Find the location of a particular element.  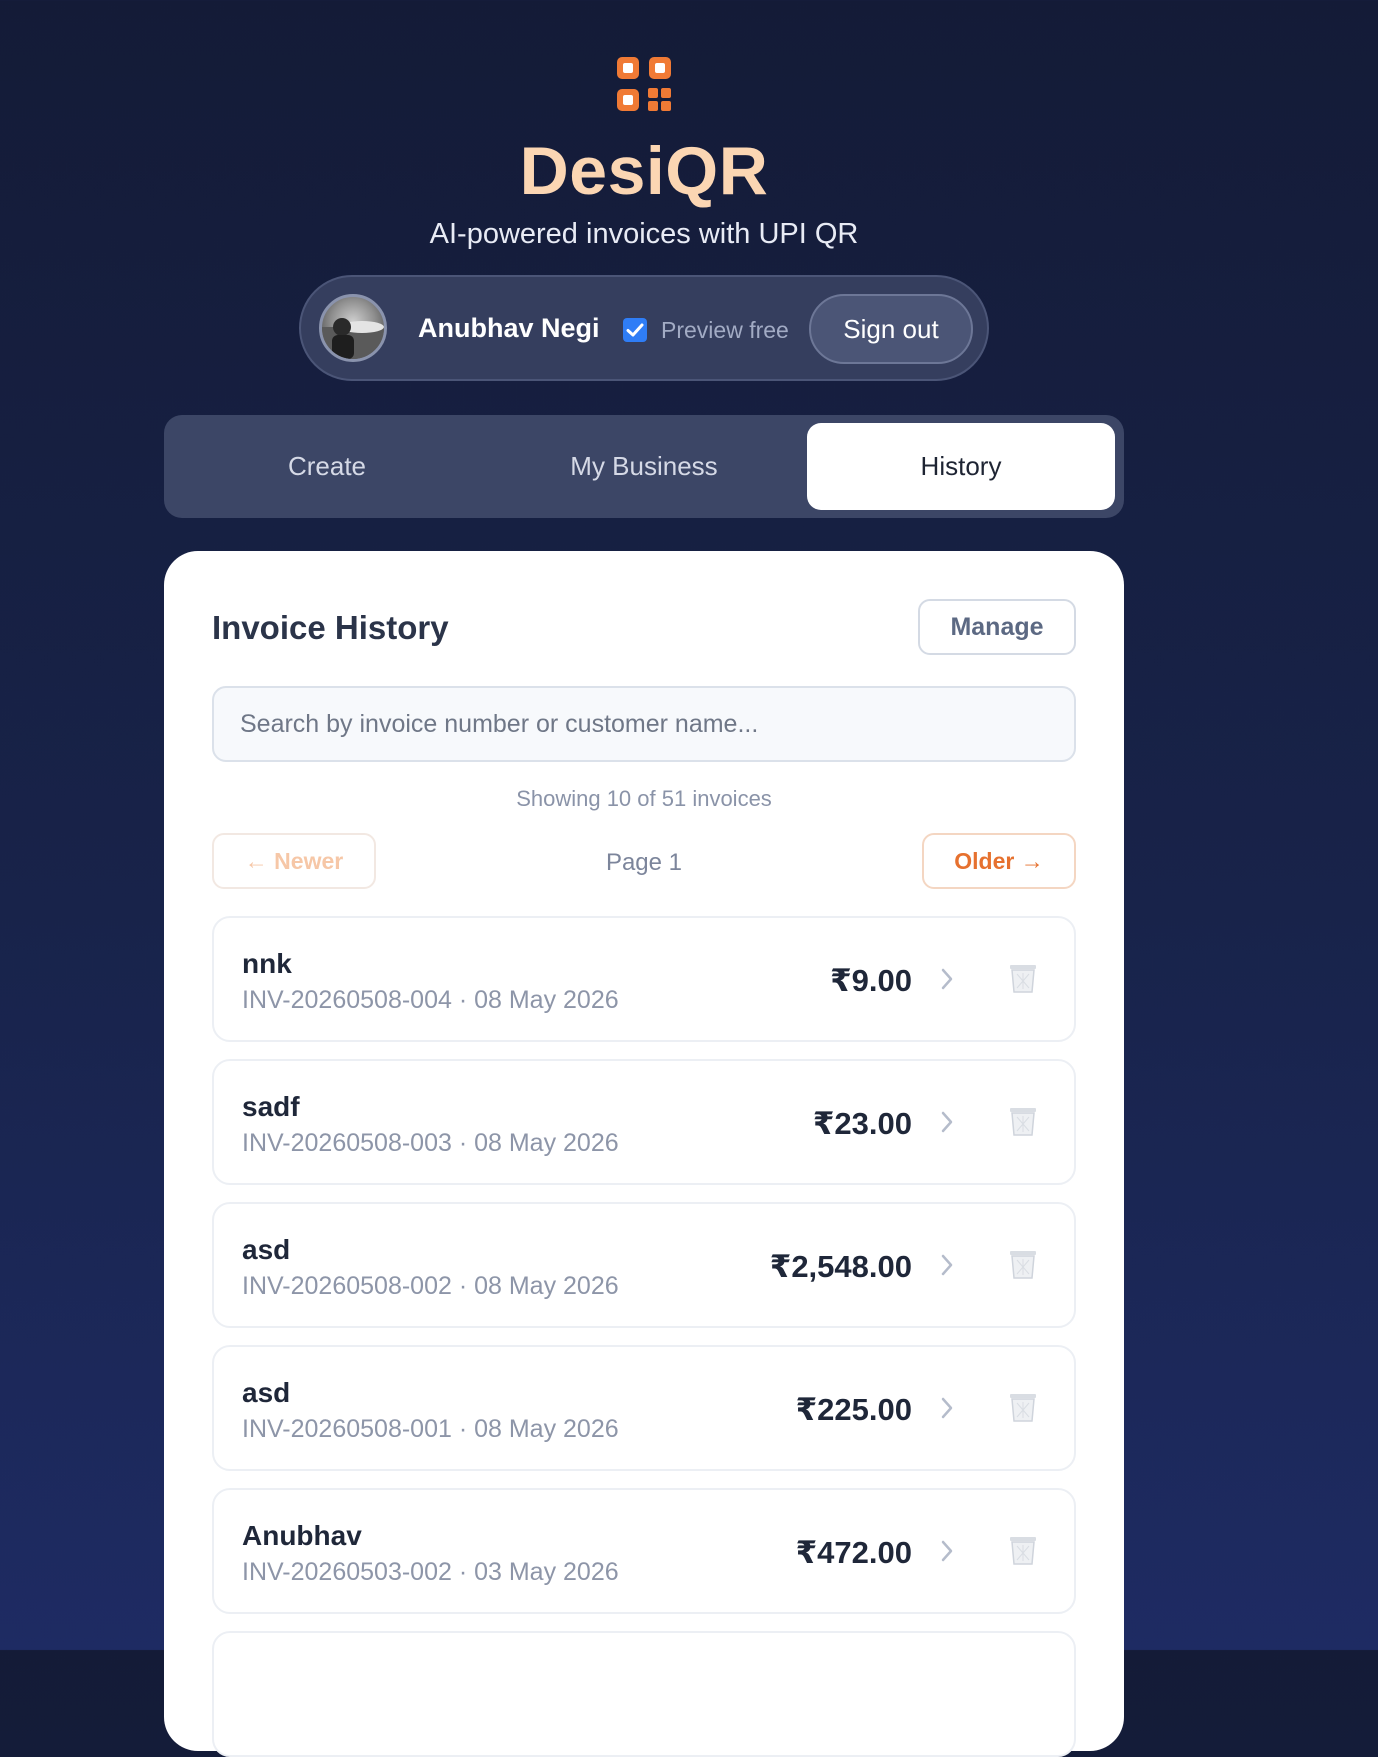

invoice-amount: ₹2,548.00 is located at coordinates (840, 1266).